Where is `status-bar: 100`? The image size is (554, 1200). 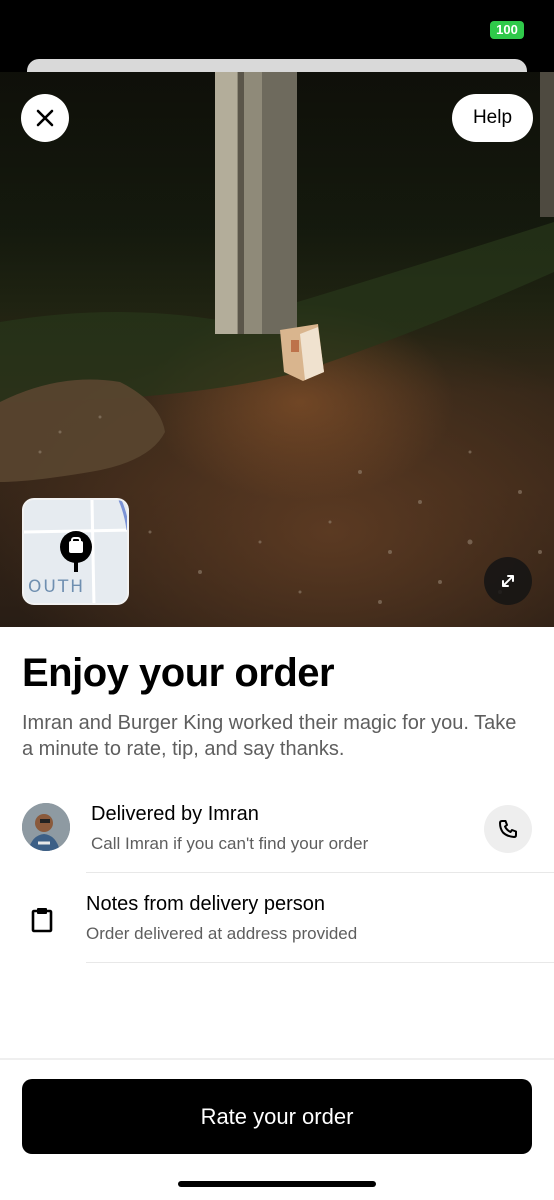
status-bar: 100 is located at coordinates (277, 30).